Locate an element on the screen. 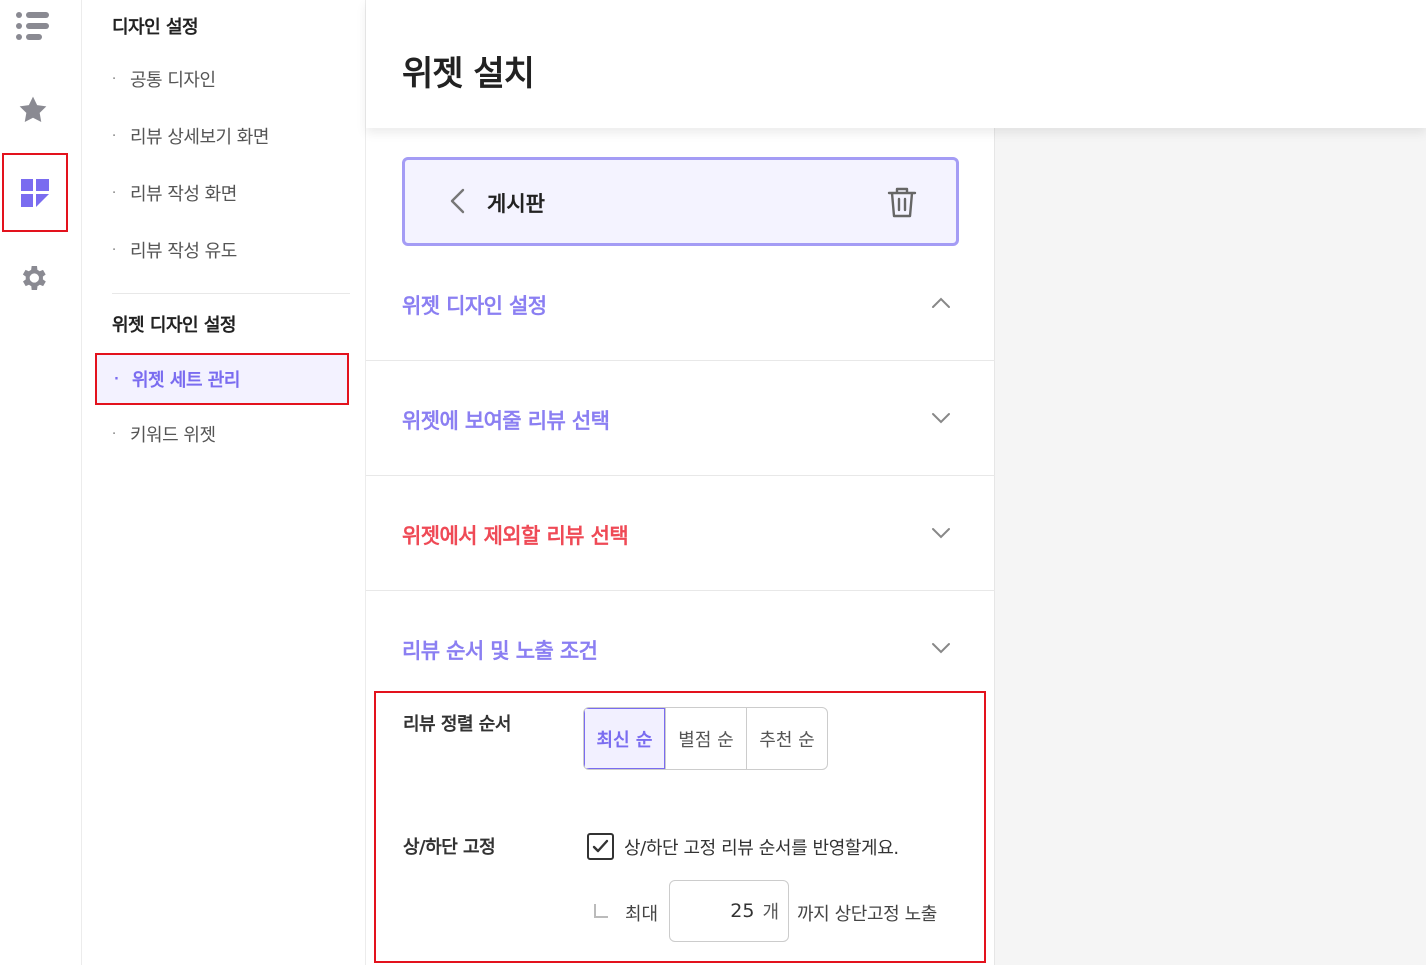  sort-rating-button: 별점 순 is located at coordinates (705, 738).